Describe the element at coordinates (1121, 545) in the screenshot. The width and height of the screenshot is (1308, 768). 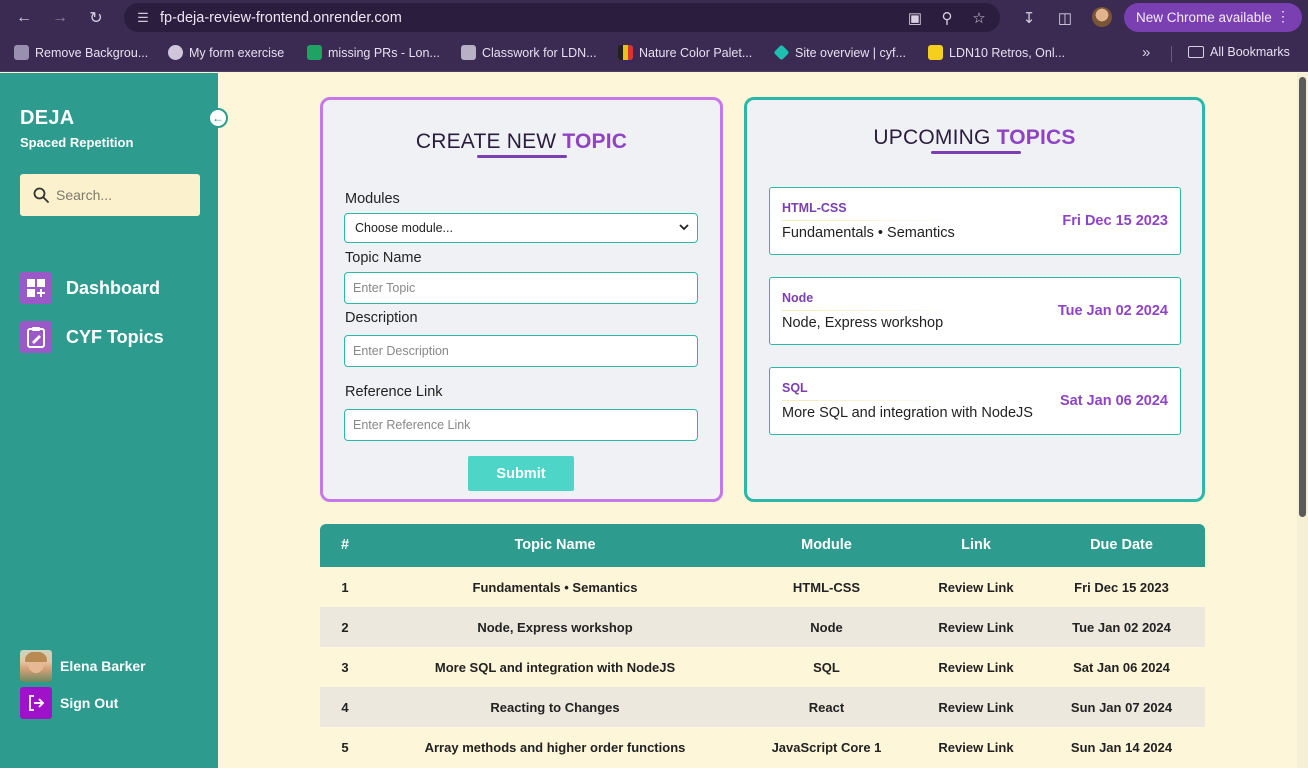
I see `column-header-due: Due Date` at that location.